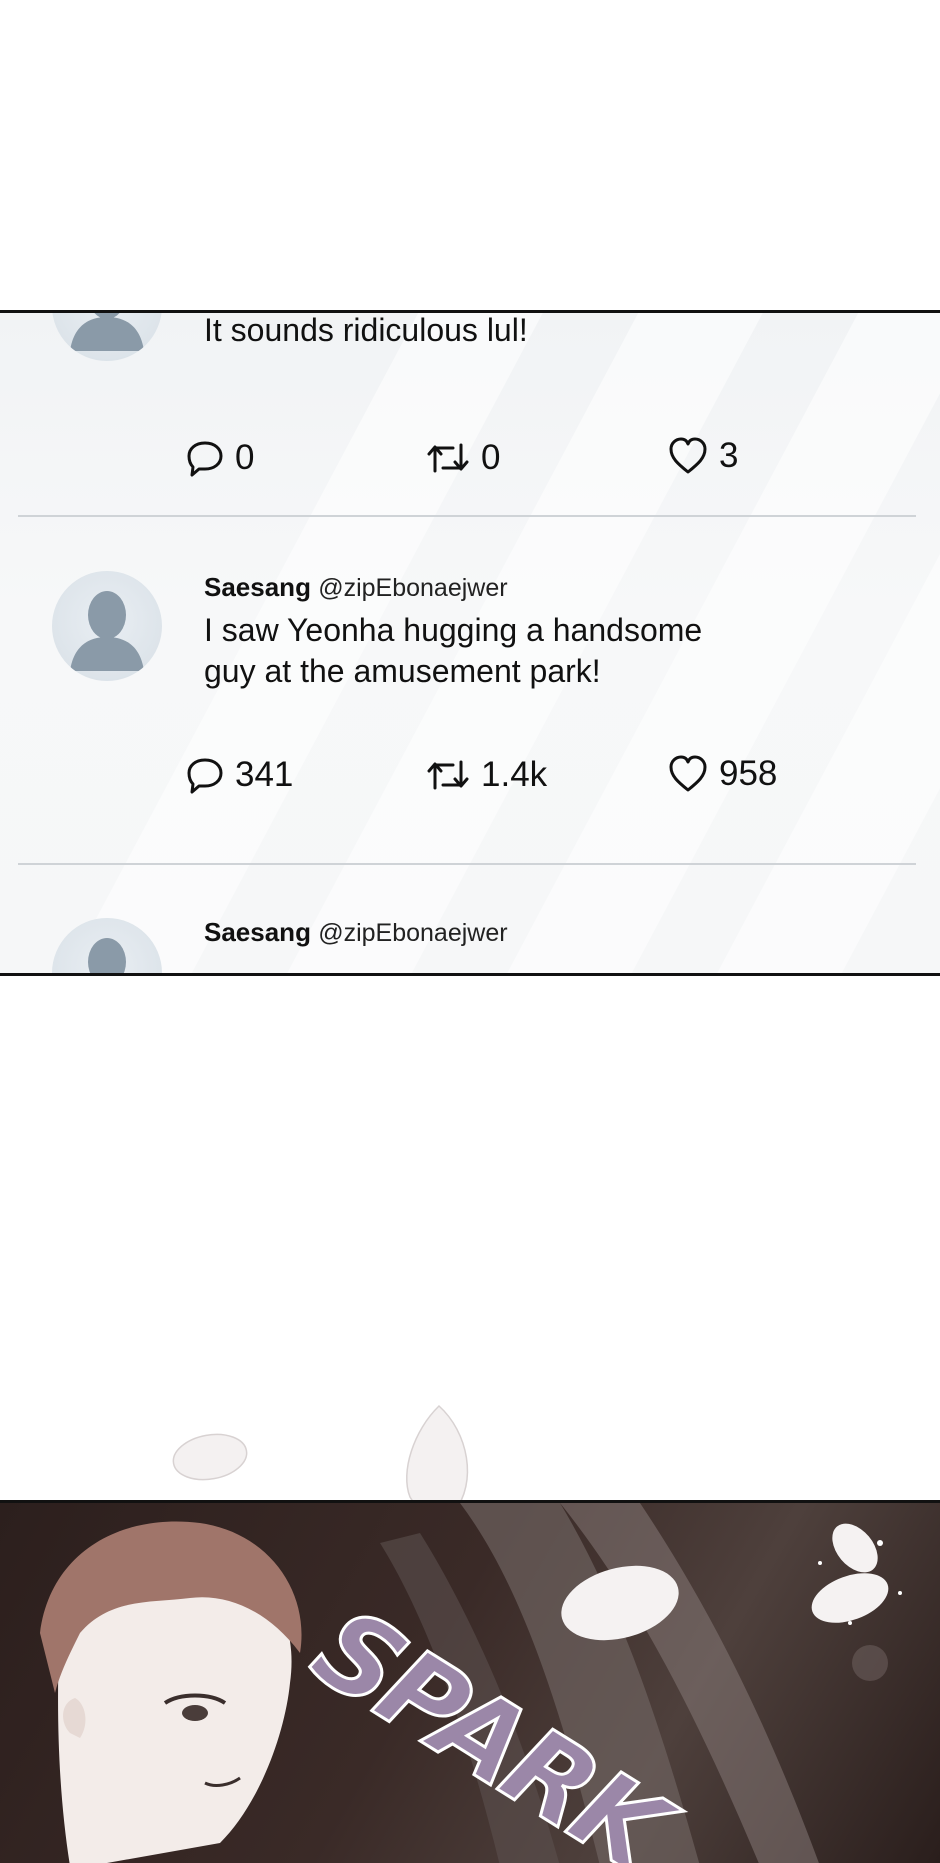  I want to click on retweet-count: 0, so click(491, 457).